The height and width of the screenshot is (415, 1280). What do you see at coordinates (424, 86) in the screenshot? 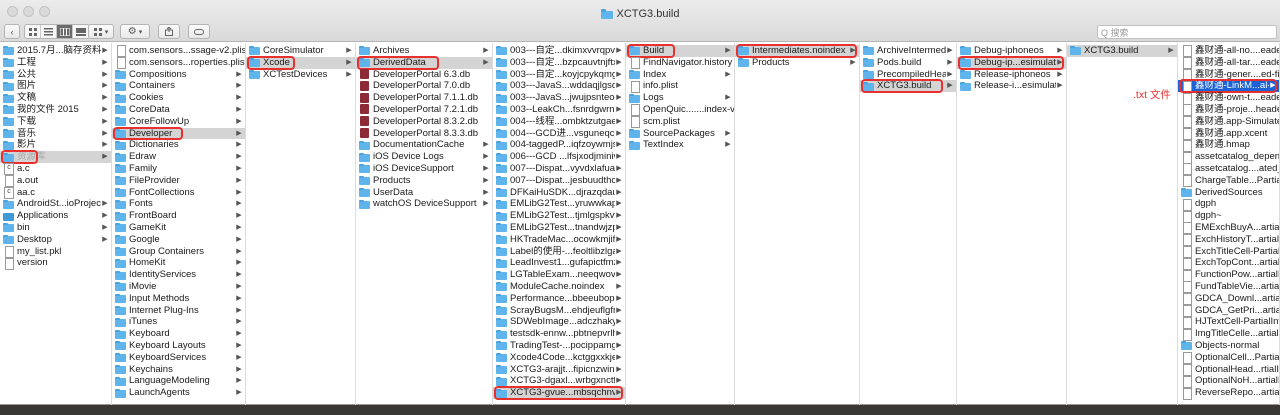
I see `file-row: DeveloperPortal 7.0.db` at bounding box center [424, 86].